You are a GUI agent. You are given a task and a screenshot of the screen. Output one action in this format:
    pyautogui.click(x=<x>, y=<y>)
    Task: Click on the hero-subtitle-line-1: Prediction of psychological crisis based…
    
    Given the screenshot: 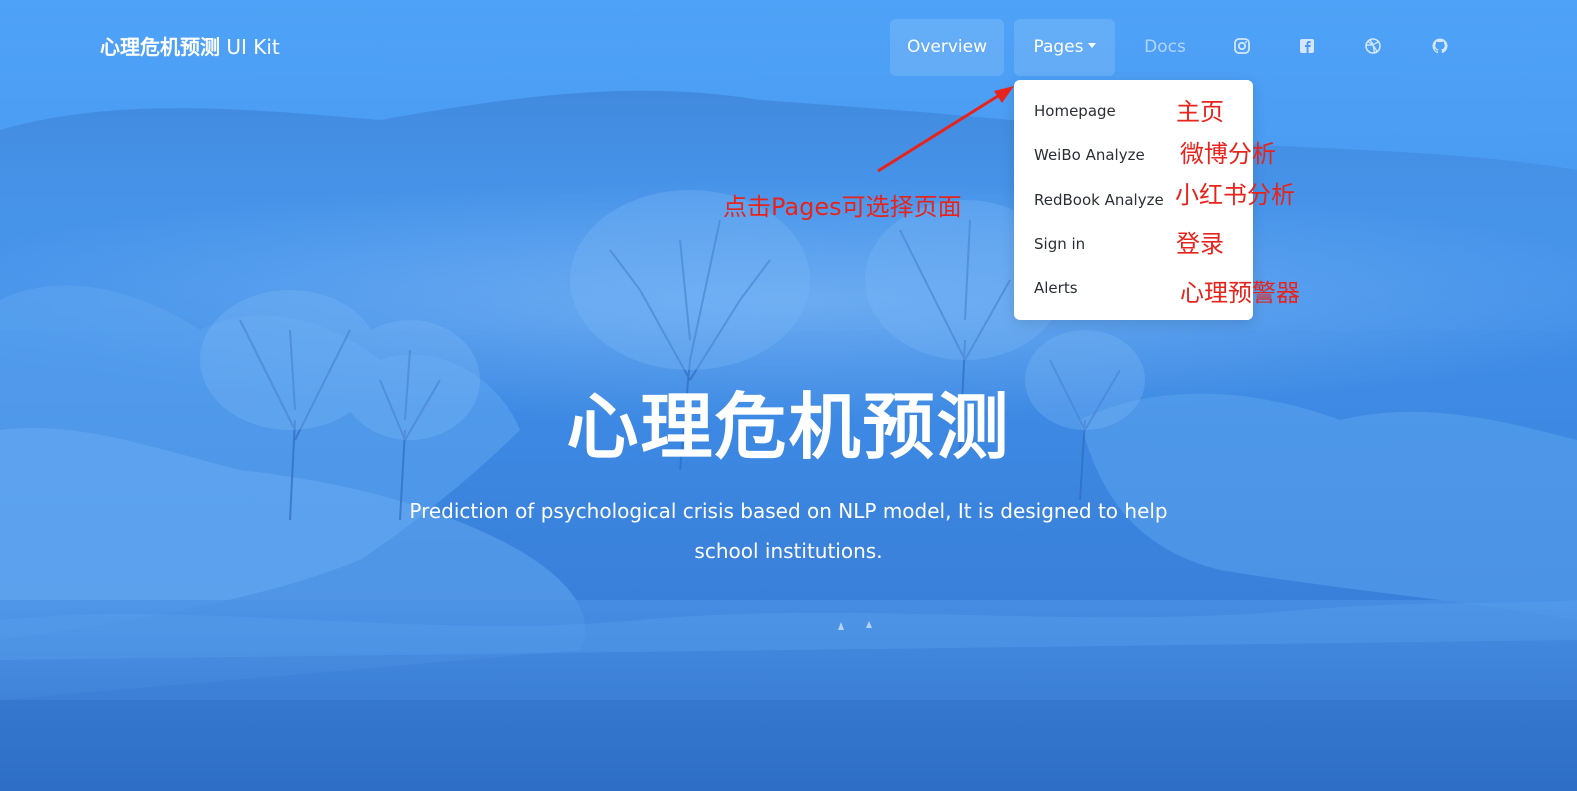 What is the action you would take?
    pyautogui.click(x=788, y=511)
    